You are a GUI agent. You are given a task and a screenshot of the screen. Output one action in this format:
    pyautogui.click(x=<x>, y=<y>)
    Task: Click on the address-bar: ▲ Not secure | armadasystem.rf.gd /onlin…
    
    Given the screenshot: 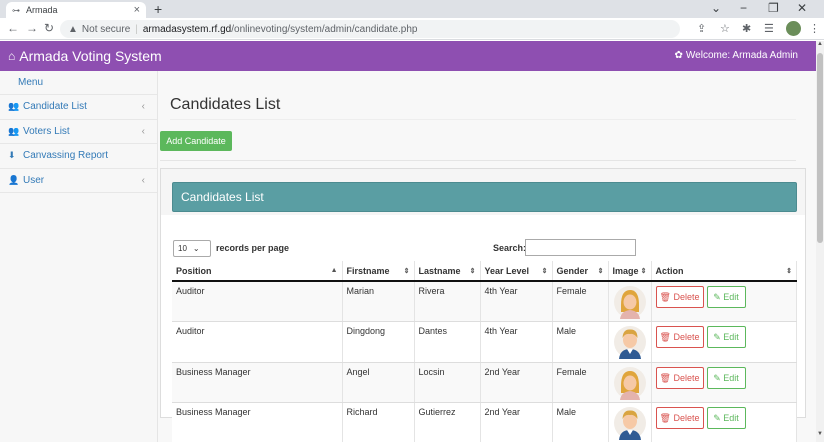 What is the action you would take?
    pyautogui.click(x=370, y=29)
    